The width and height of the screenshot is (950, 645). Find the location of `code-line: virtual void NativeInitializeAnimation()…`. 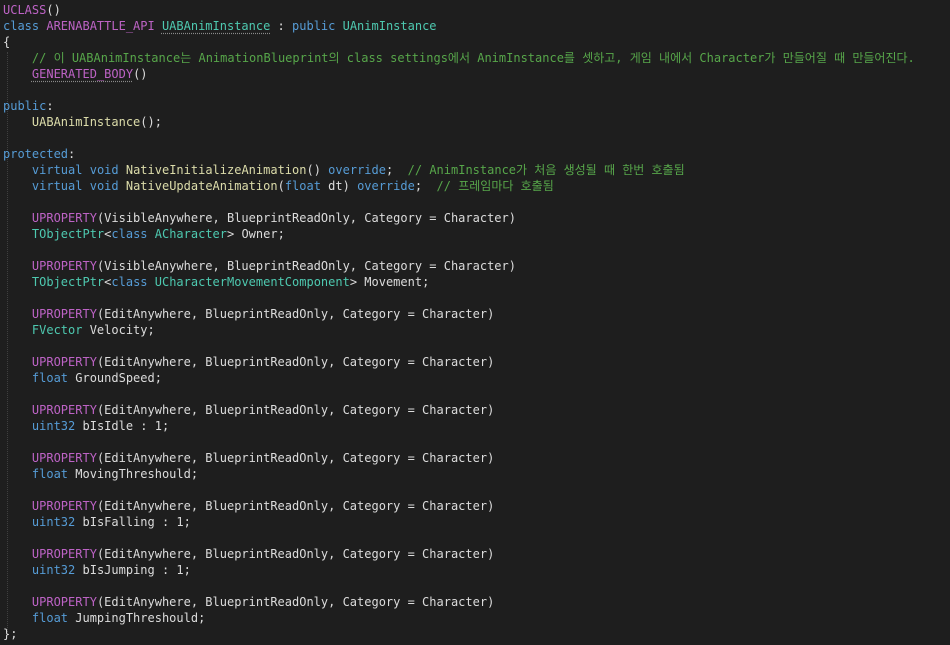

code-line: virtual void NativeInitializeAnimation()… is located at coordinates (457, 170).